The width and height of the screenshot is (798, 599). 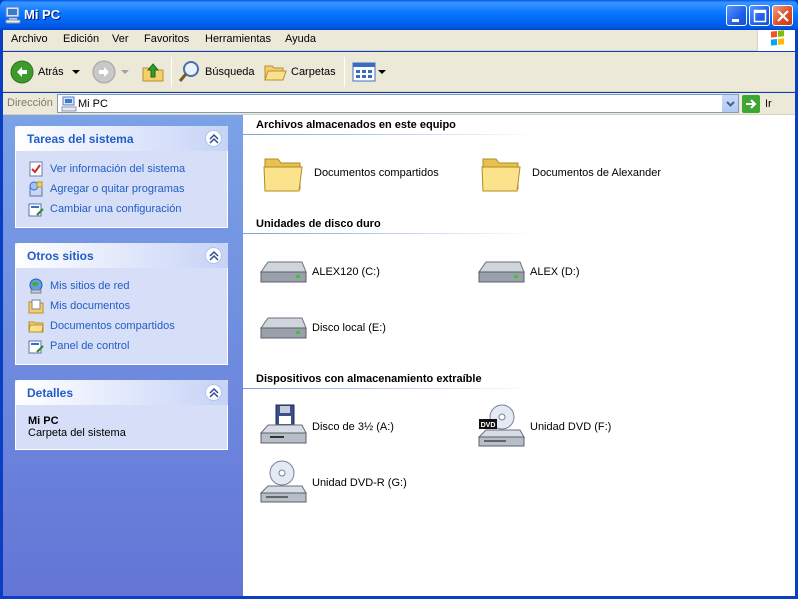 What do you see at coordinates (528, 272) in the screenshot?
I see `item-drive-d: ALEX (D:)` at bounding box center [528, 272].